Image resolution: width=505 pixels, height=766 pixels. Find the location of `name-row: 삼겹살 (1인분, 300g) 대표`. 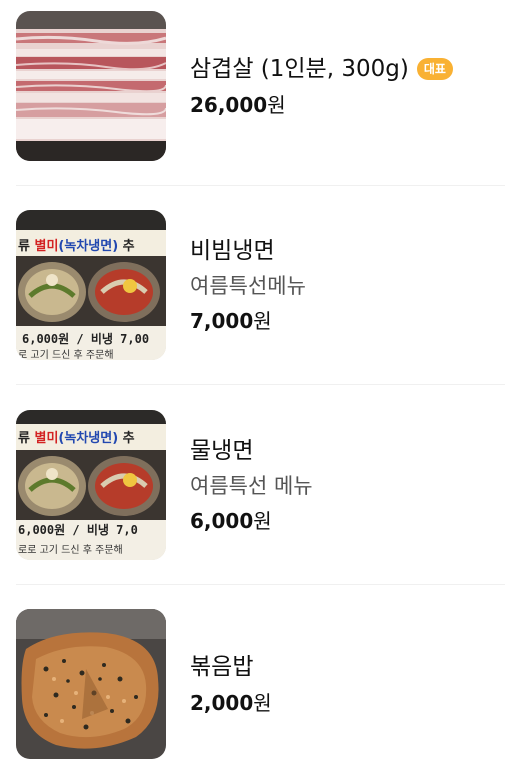

name-row: 삼겹살 (1인분, 300g) 대표 is located at coordinates (321, 69).